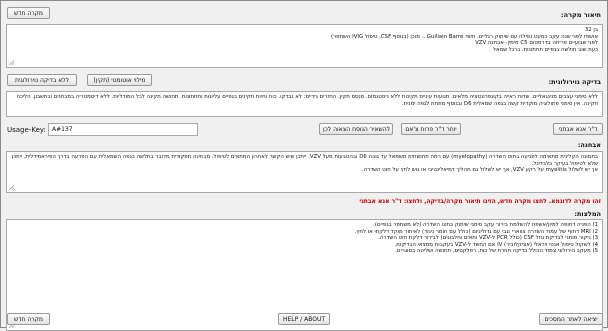  Describe the element at coordinates (119, 80) in the screenshot. I see `auto-fill-normal-button: מילוי אוטומטי (תקין)` at that location.